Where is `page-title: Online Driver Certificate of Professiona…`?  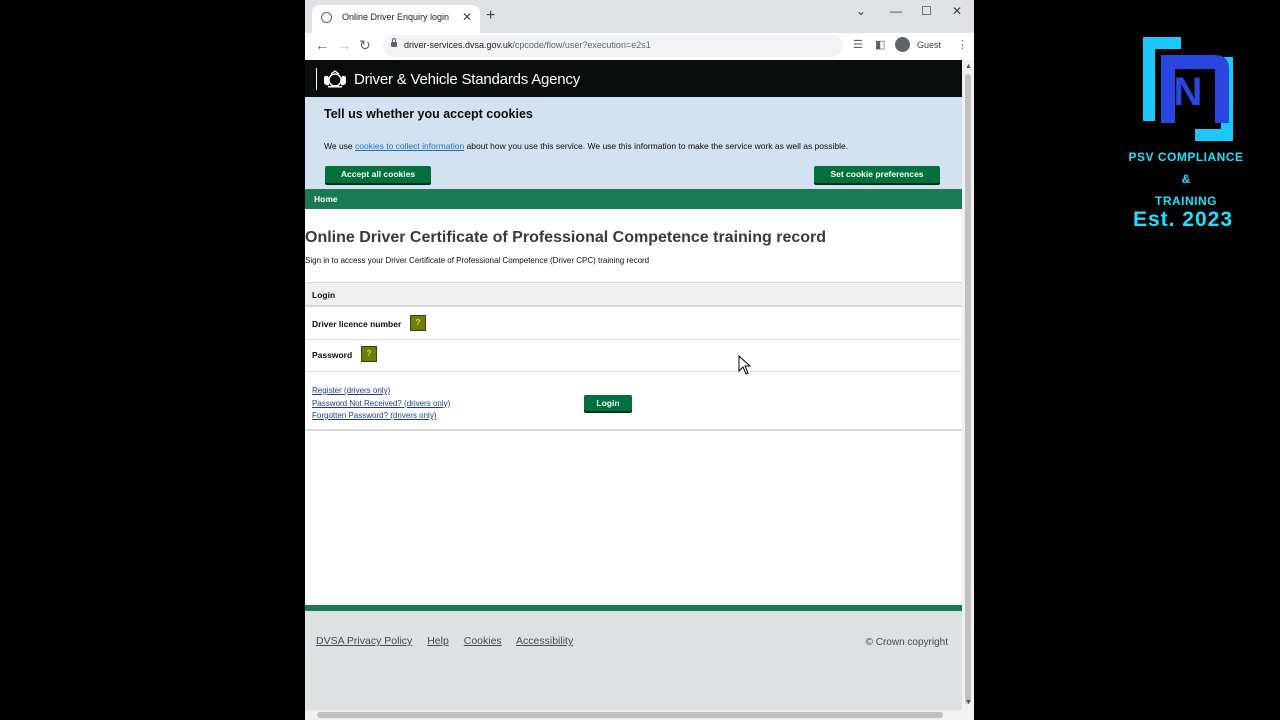
page-title: Online Driver Certificate of Professiona… is located at coordinates (566, 237).